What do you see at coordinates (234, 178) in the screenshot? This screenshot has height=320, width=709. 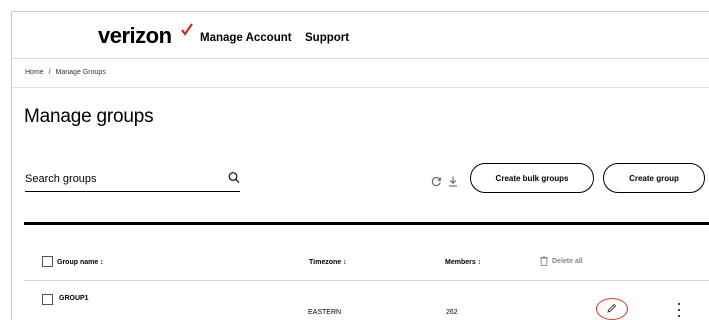 I see `search-icon` at bounding box center [234, 178].